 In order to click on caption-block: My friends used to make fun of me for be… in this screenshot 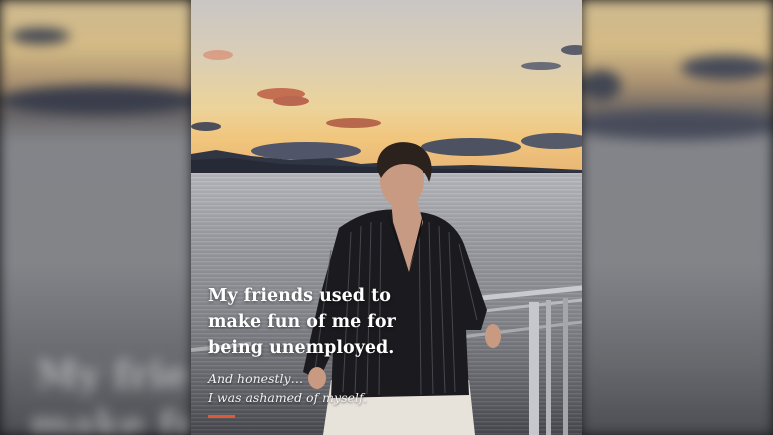, I will do `click(373, 350)`.